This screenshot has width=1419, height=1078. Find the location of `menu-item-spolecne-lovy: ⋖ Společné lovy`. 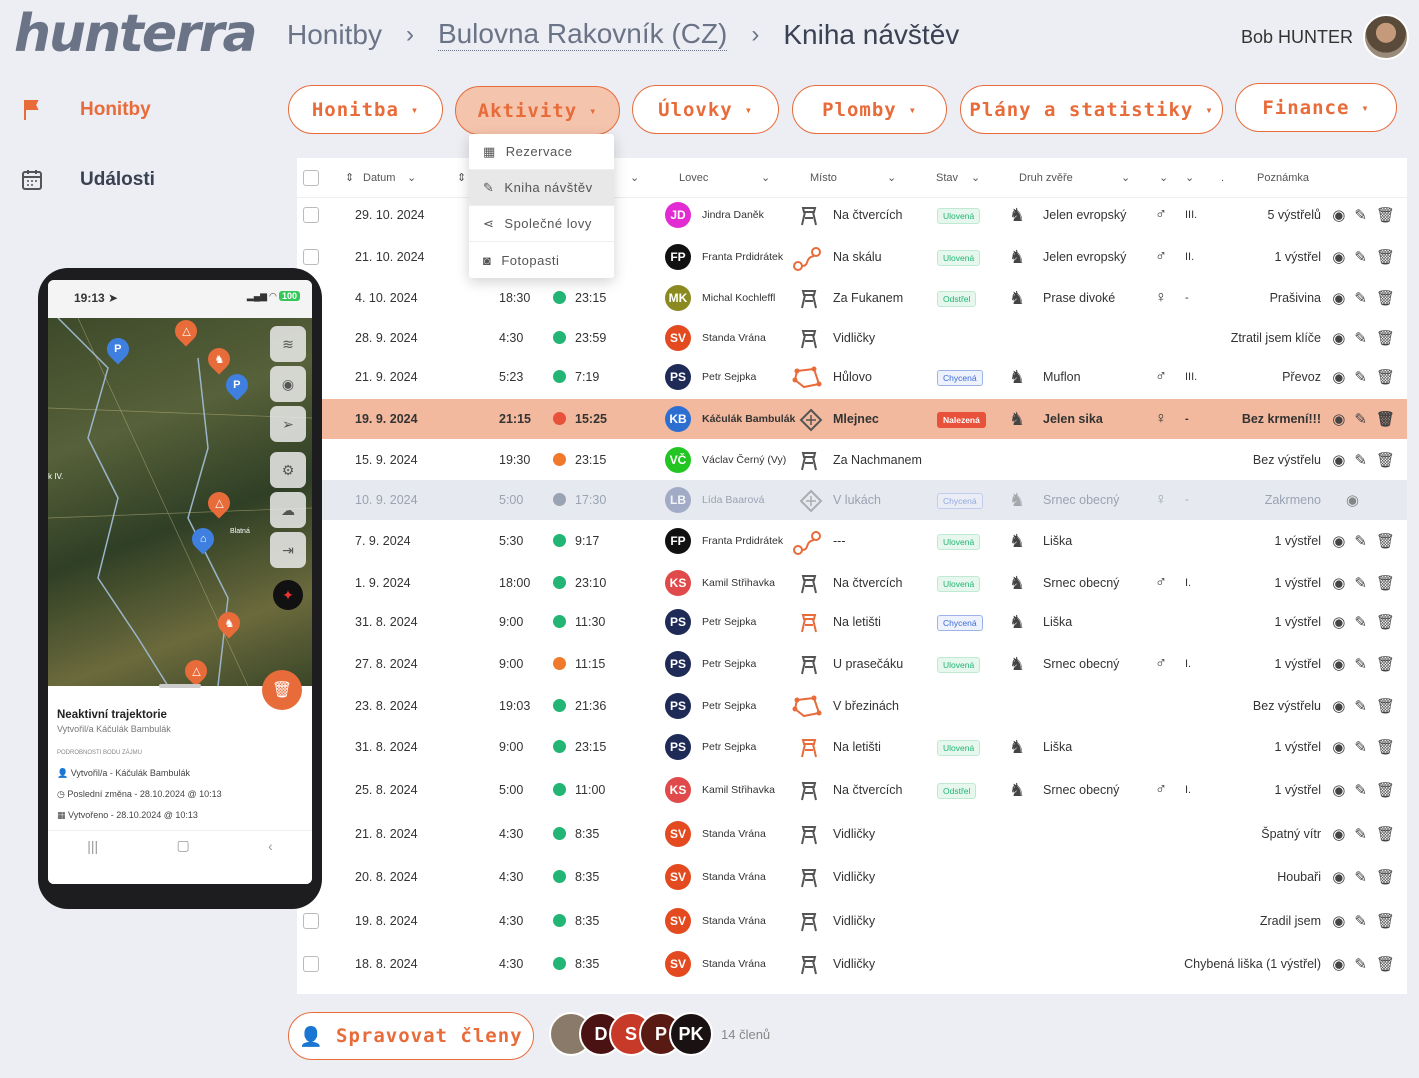

menu-item-spolecne-lovy: ⋖ Společné lovy is located at coordinates (541, 224).